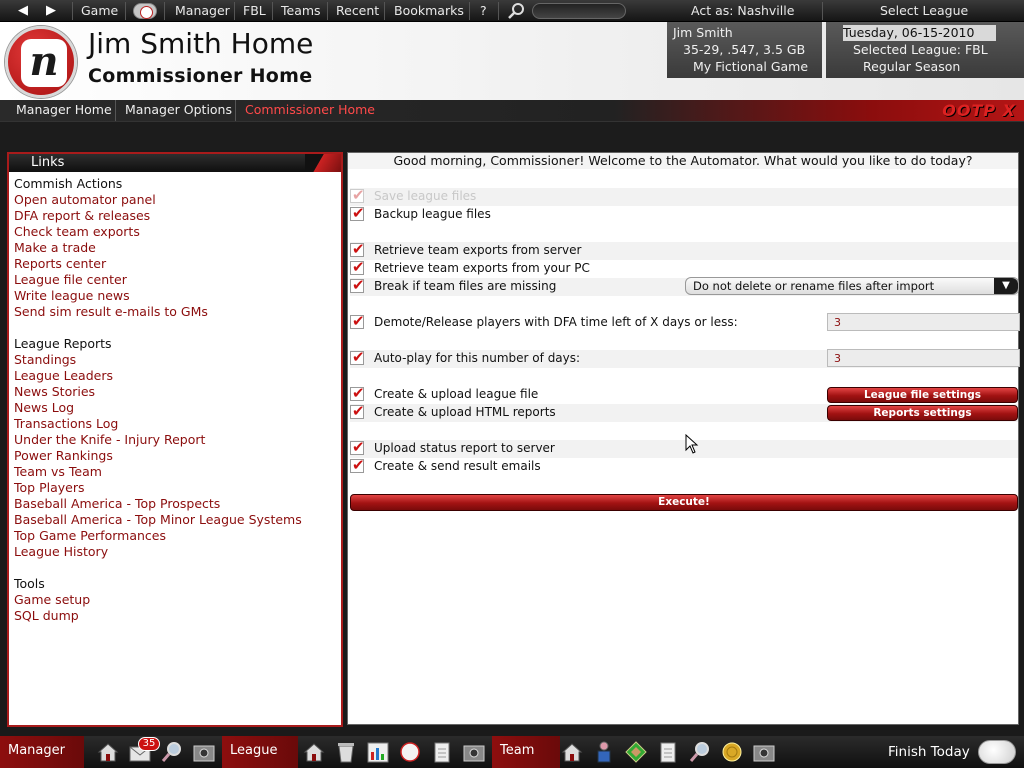 Image resolution: width=1024 pixels, height=768 pixels. What do you see at coordinates (572, 752) in the screenshot?
I see `team-home-icon` at bounding box center [572, 752].